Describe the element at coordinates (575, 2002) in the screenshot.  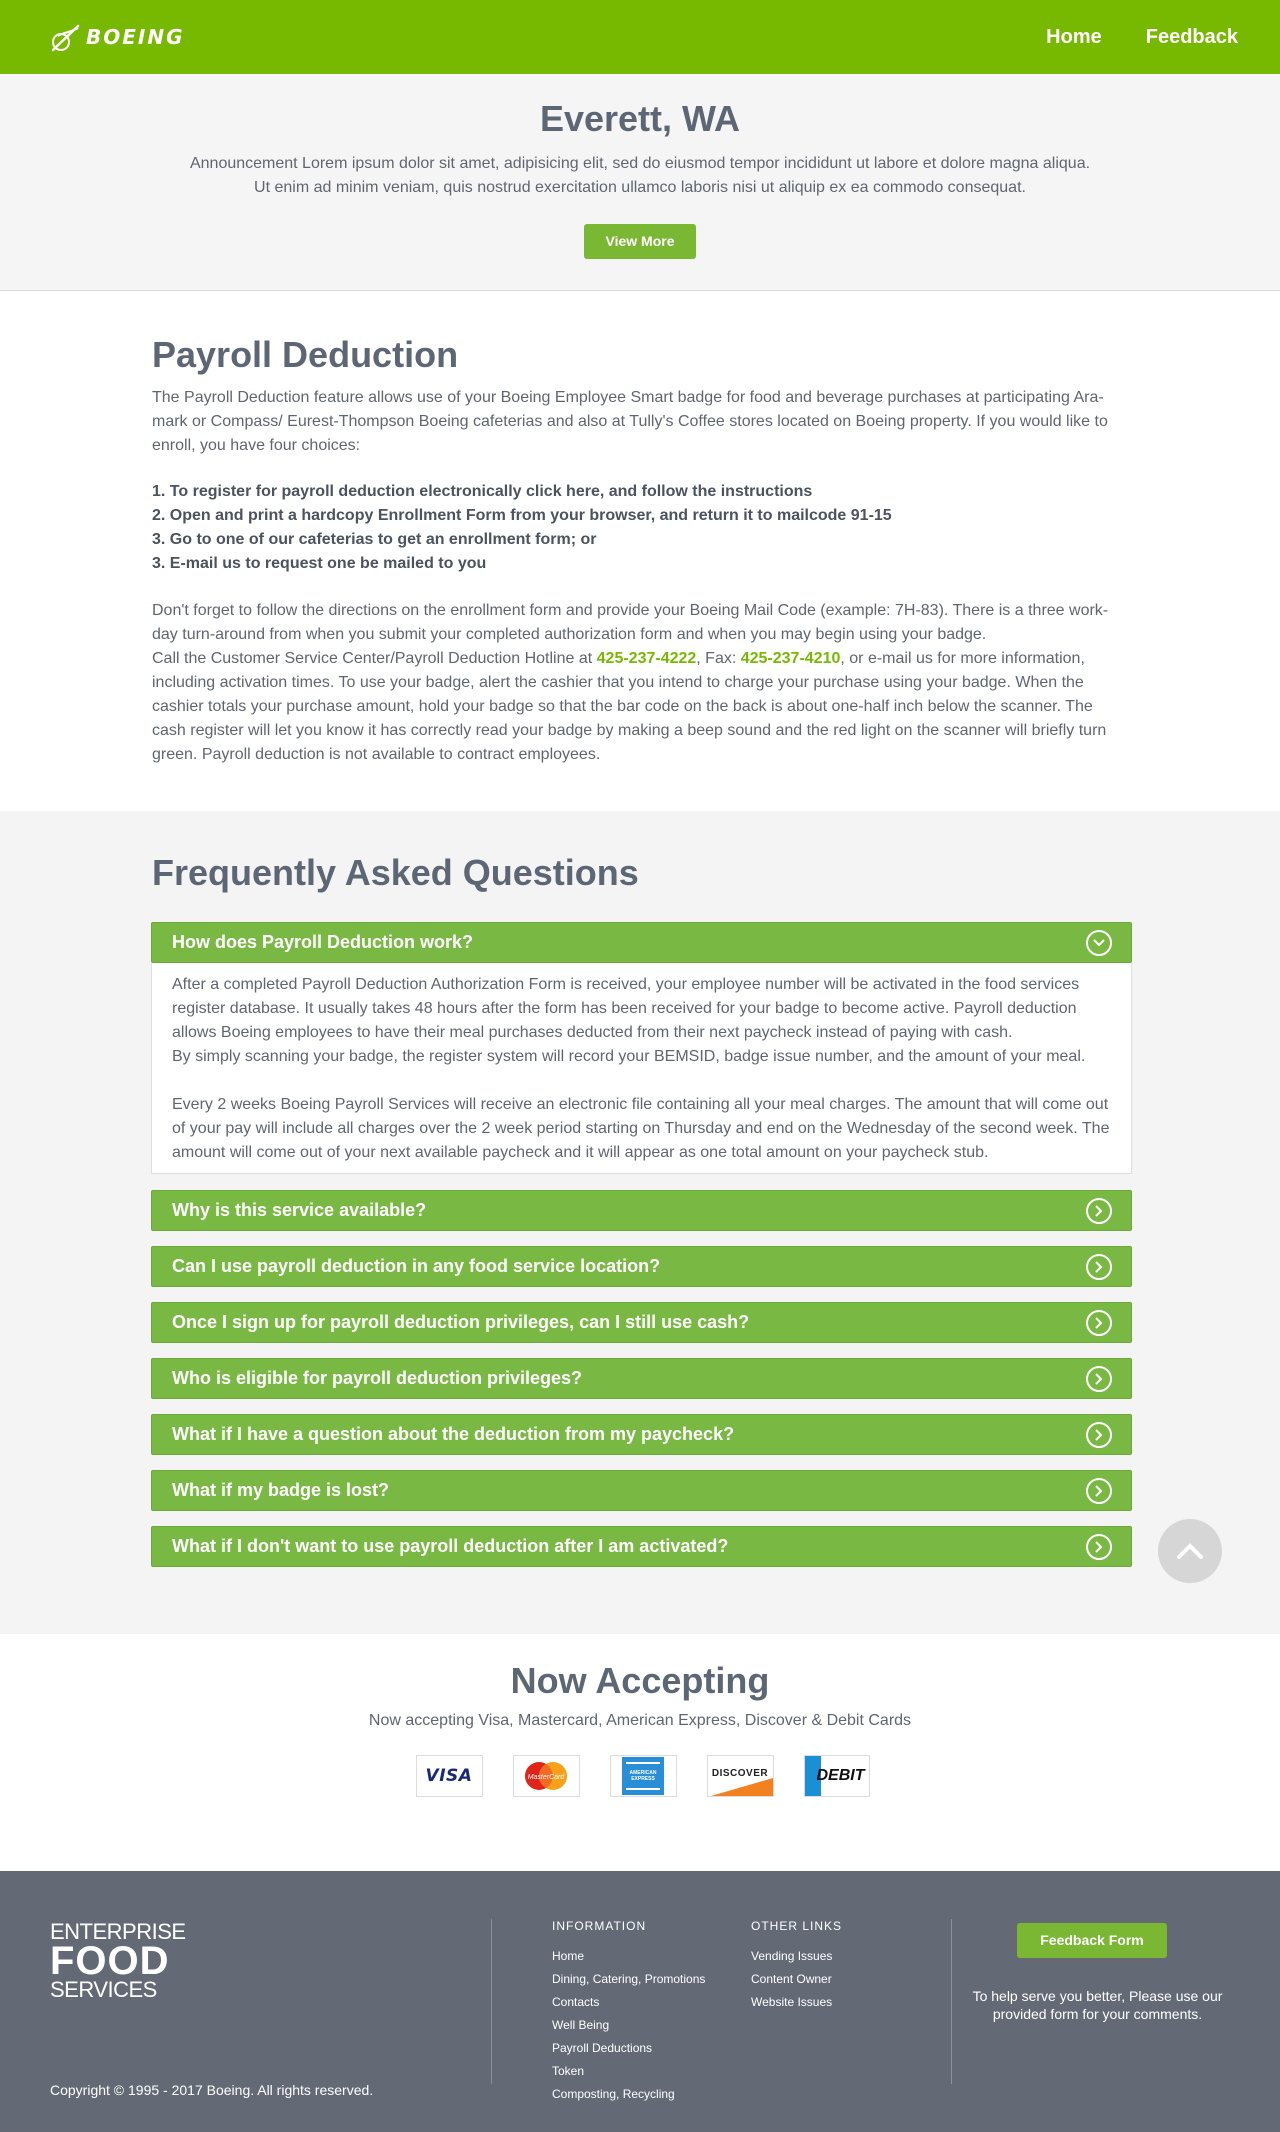
I see `footer-link-contacts: Contacts` at that location.